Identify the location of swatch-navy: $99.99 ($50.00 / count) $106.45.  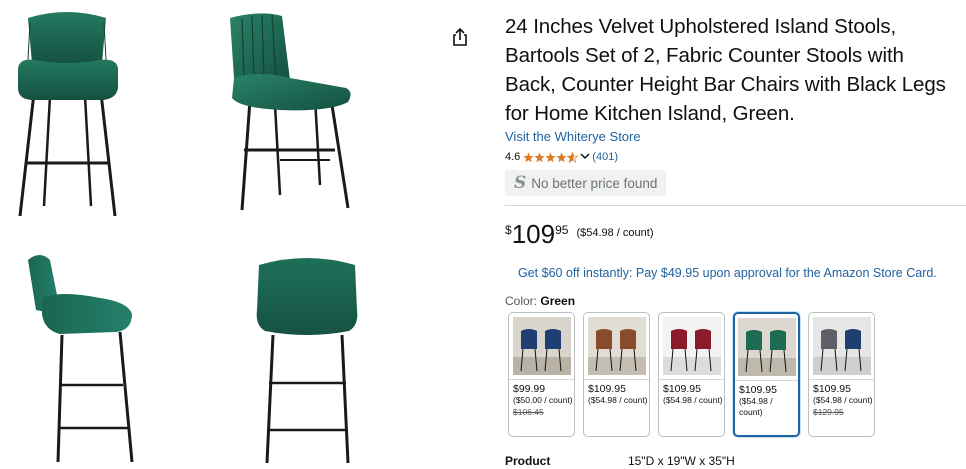
(541, 374).